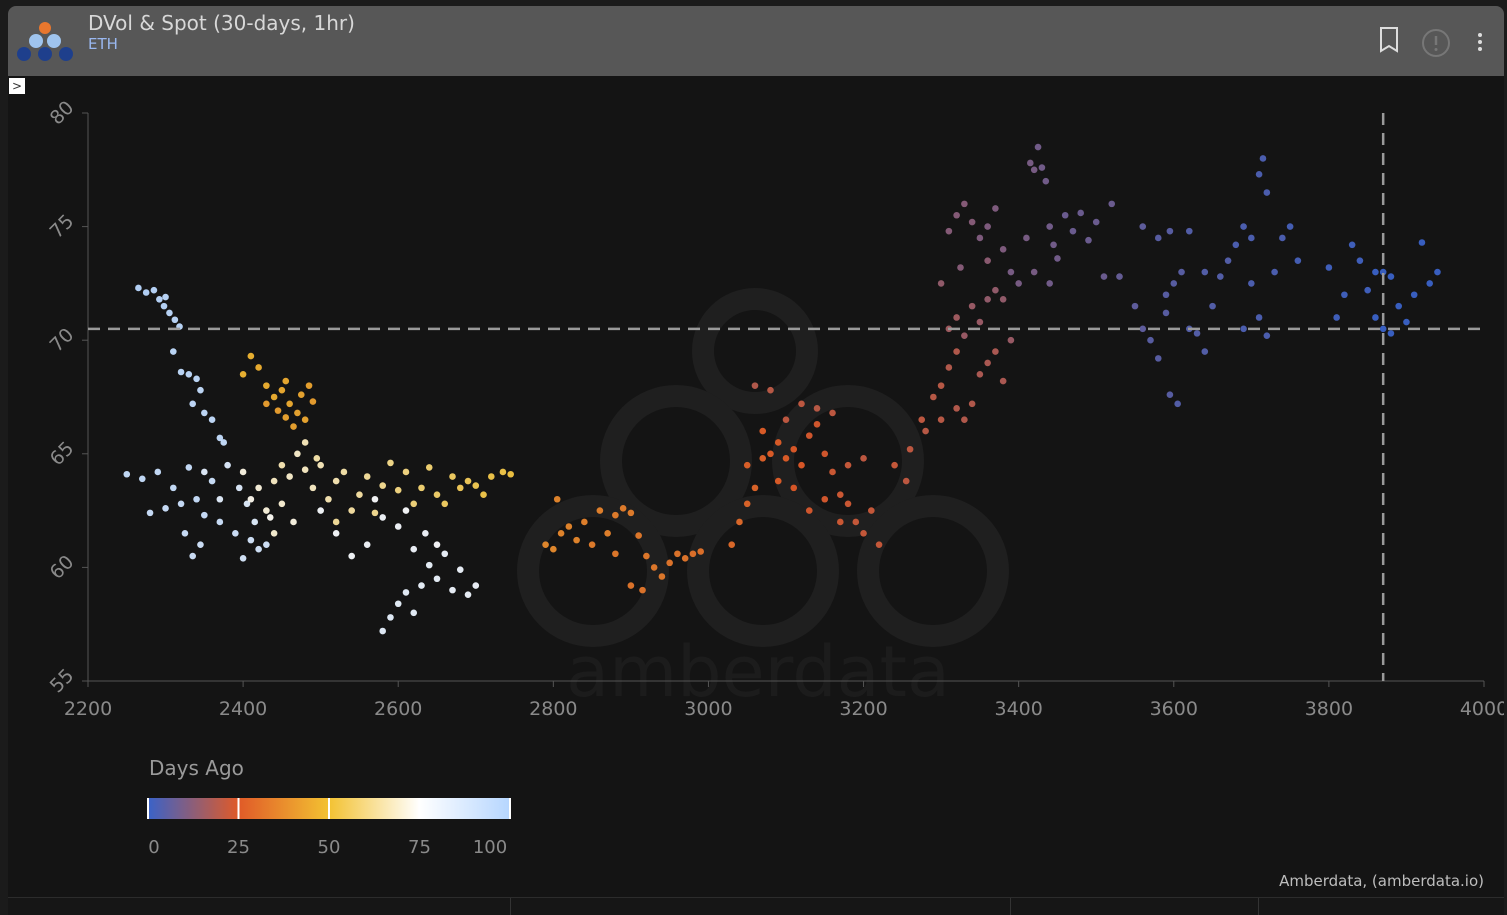 The height and width of the screenshot is (915, 1507). What do you see at coordinates (756, 906) in the screenshot?
I see `widget-footer` at bounding box center [756, 906].